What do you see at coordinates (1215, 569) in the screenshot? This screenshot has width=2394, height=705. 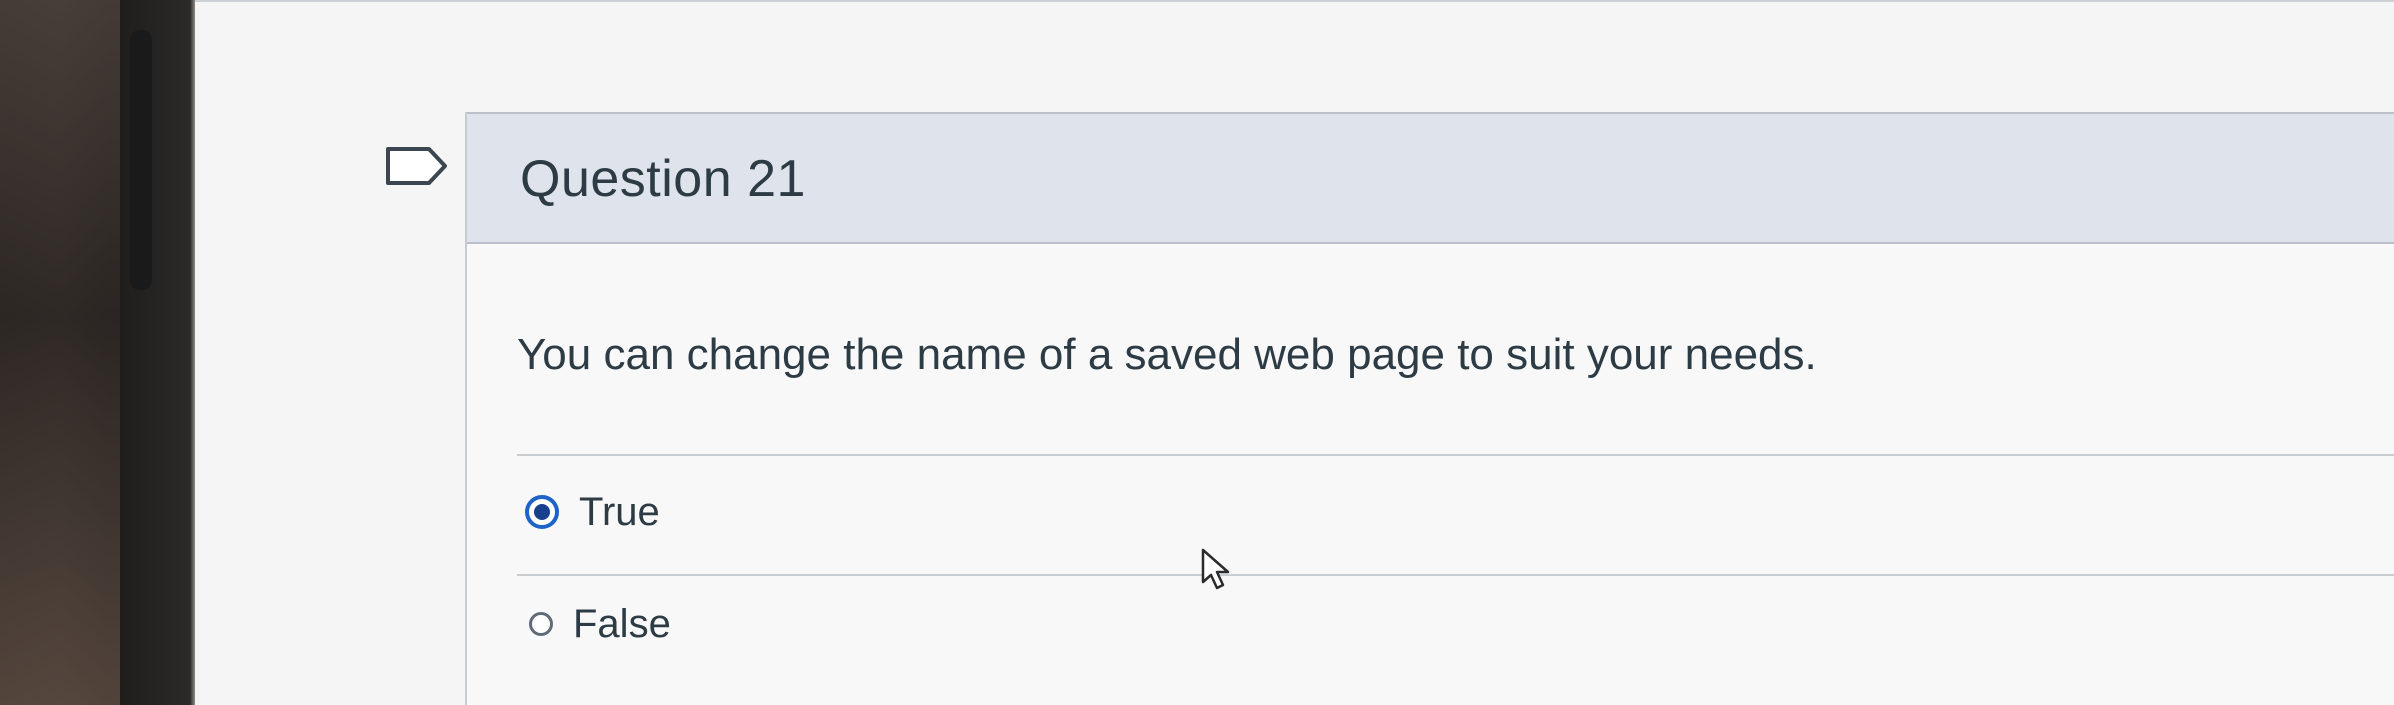 I see `mouse-pointer-icon` at bounding box center [1215, 569].